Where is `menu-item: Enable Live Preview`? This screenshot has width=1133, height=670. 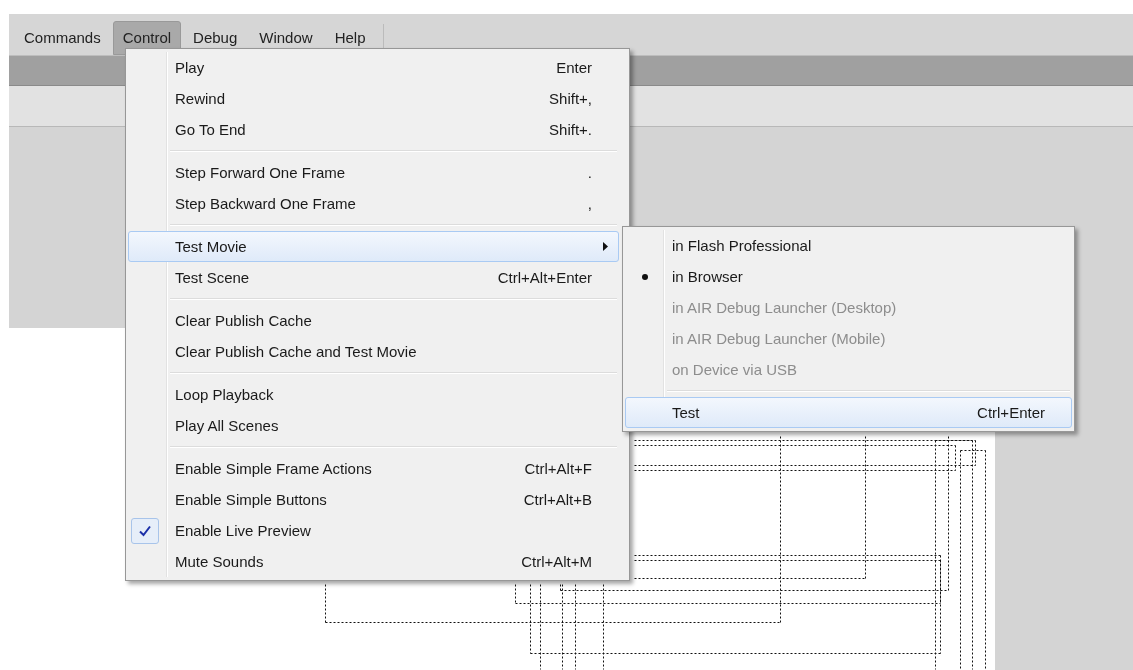 menu-item: Enable Live Preview is located at coordinates (373, 530).